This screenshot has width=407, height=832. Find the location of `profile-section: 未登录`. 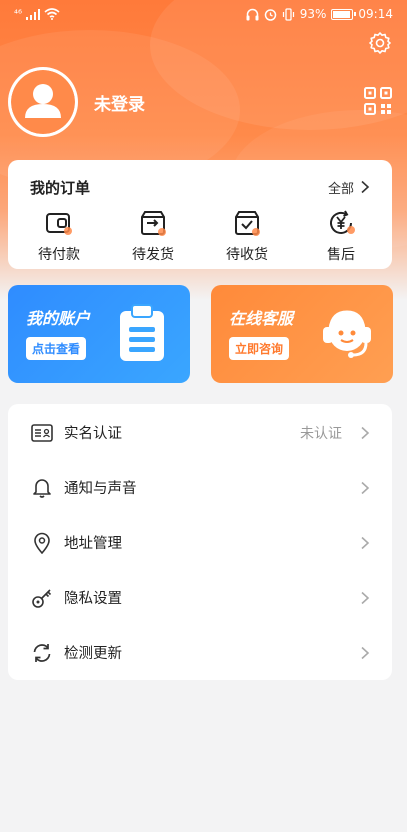

profile-section: 未登录 is located at coordinates (76, 102).